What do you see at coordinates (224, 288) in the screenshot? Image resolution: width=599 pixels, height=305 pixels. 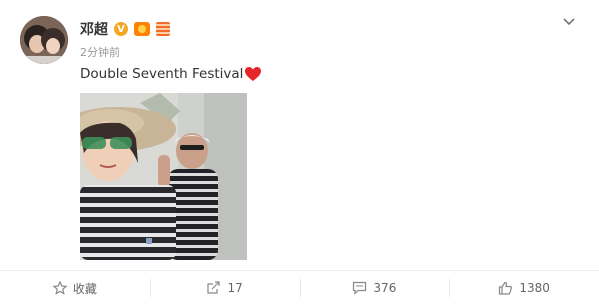 I see `repost-button: 17` at bounding box center [224, 288].